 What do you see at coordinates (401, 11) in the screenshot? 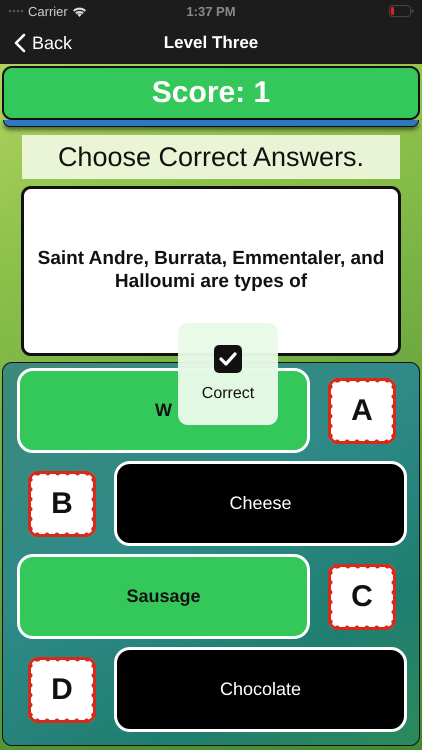
I see `battery-icon` at bounding box center [401, 11].